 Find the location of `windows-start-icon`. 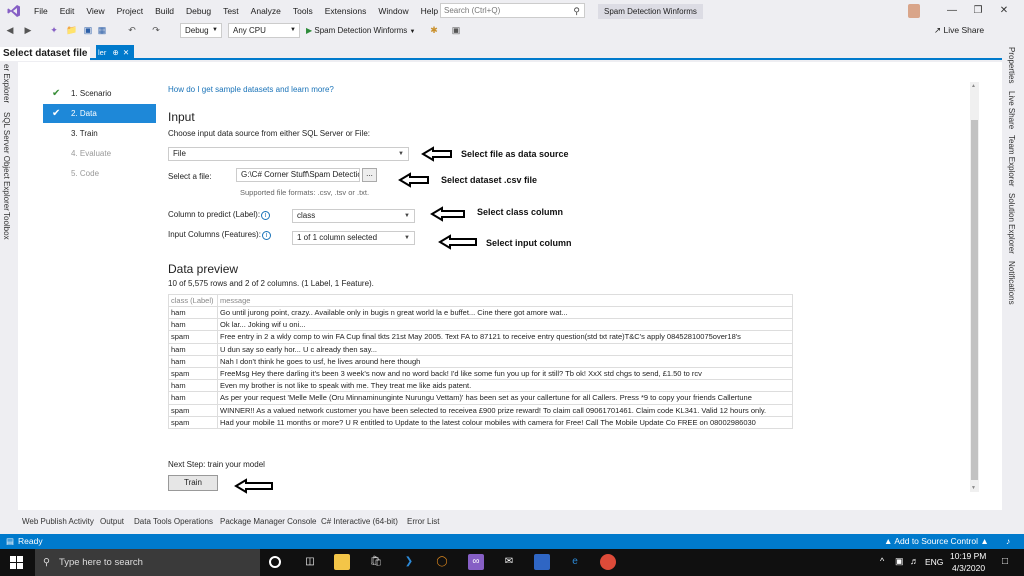

windows-start-icon is located at coordinates (16, 562).